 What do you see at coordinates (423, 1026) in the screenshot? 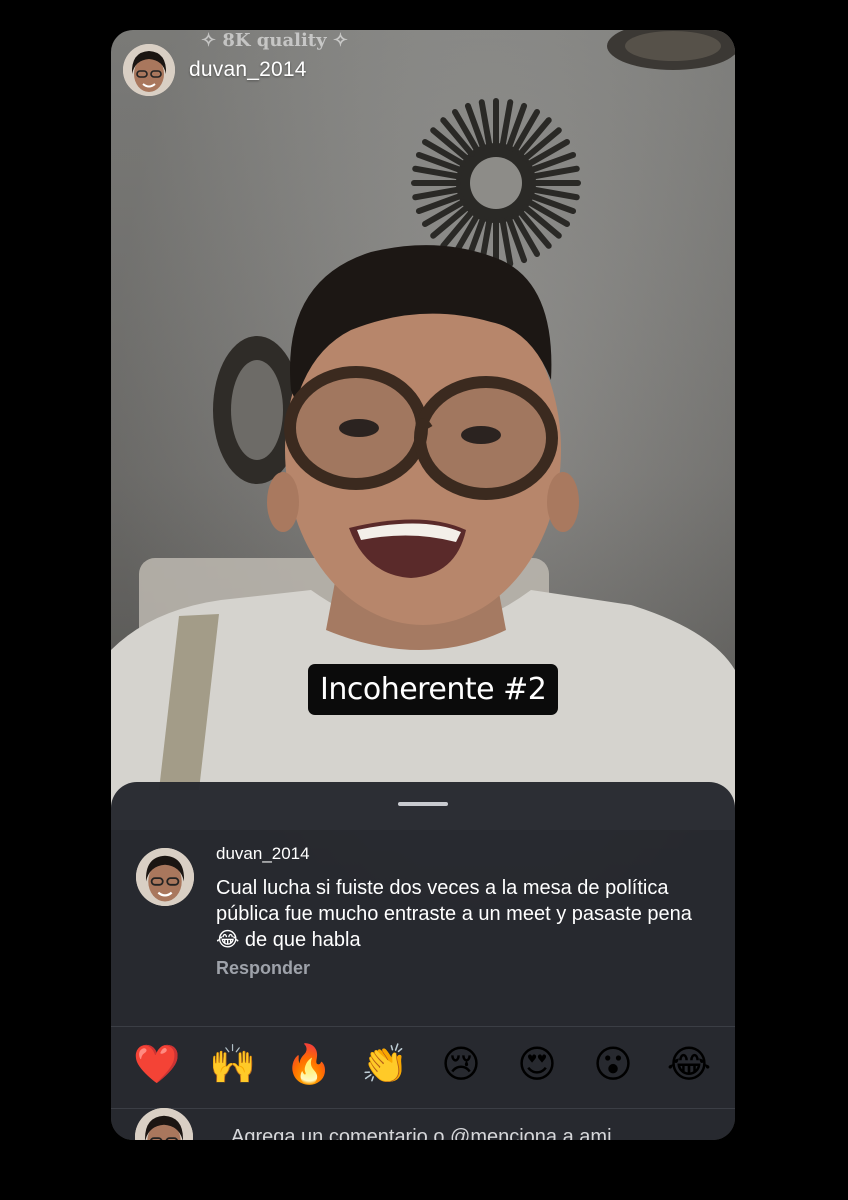
I see `divider` at bounding box center [423, 1026].